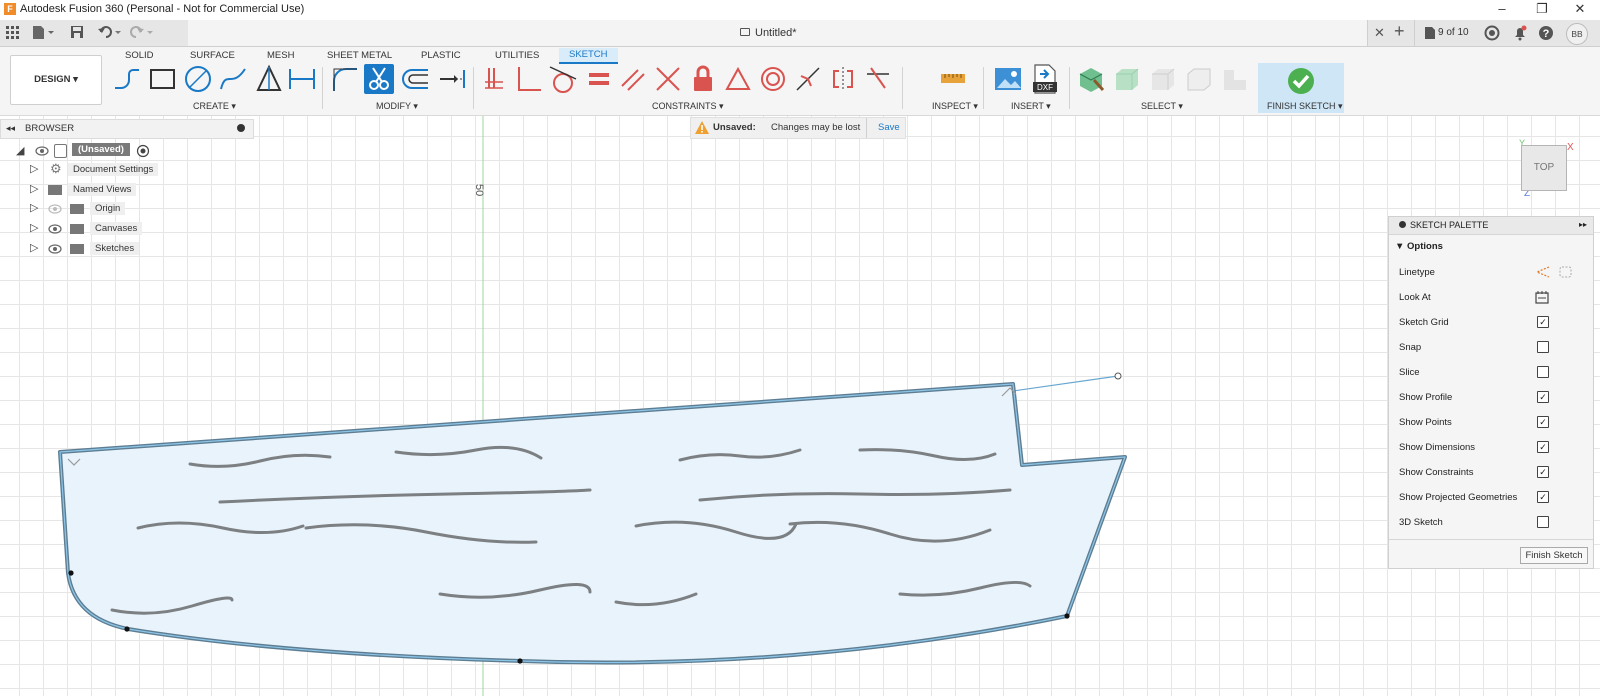 This screenshot has height=696, width=1600. Describe the element at coordinates (1162, 106) in the screenshot. I see `select-group-label: SELECT ▾` at that location.